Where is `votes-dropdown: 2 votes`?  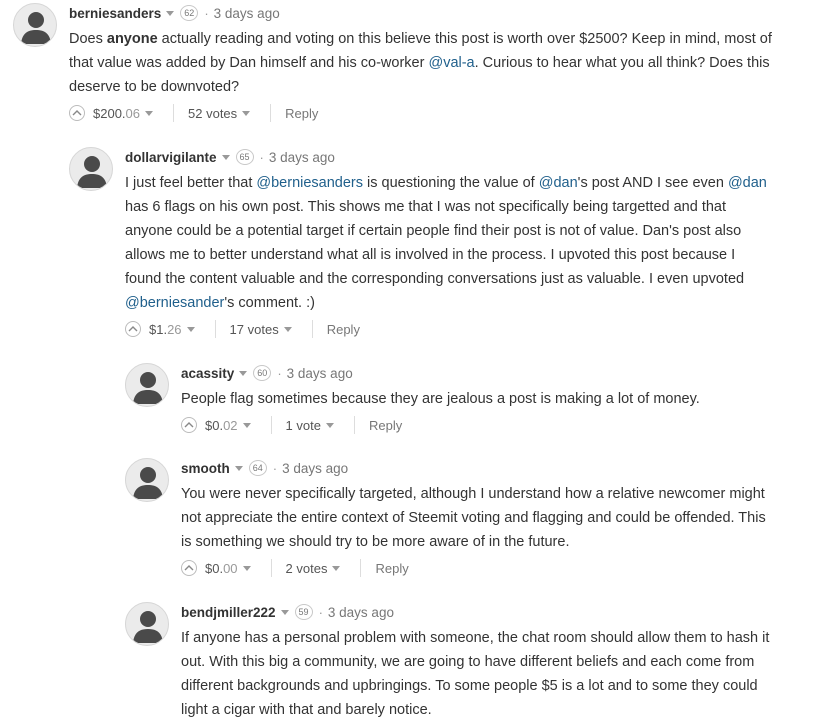
votes-dropdown: 2 votes is located at coordinates (316, 568).